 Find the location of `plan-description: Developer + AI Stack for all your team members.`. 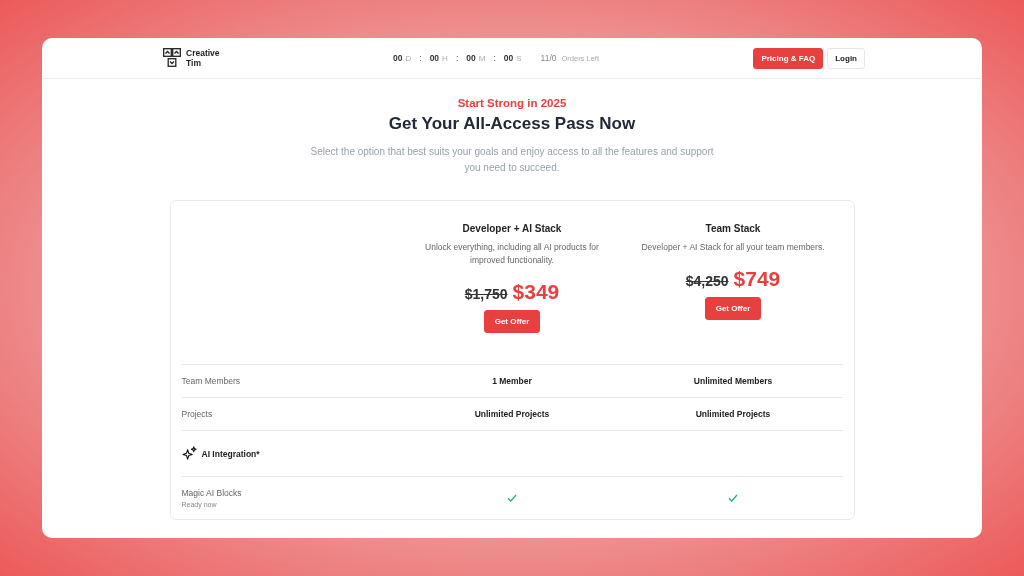

plan-description: Developer + AI Stack for all your team members. is located at coordinates (733, 247).